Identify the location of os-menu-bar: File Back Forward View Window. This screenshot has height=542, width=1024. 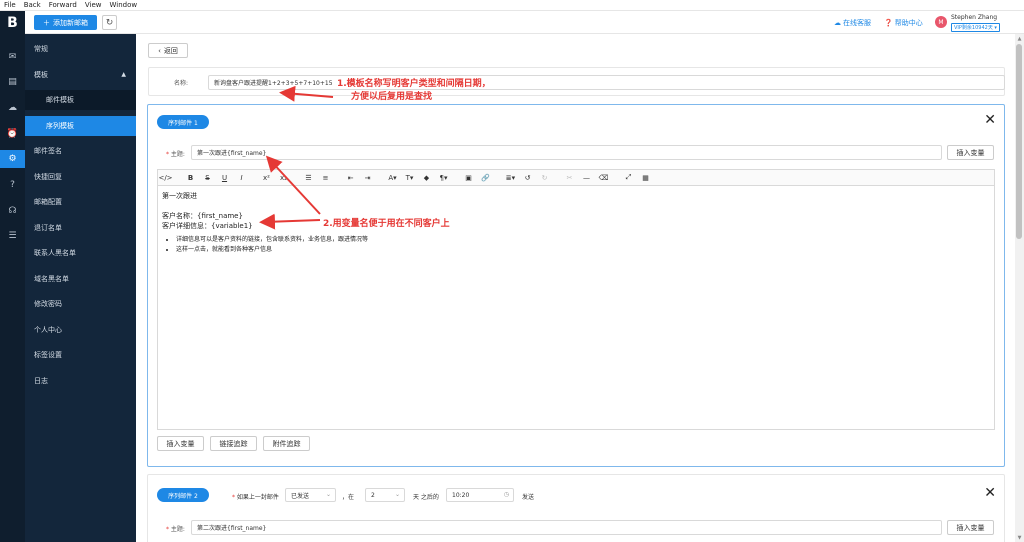
(512, 5).